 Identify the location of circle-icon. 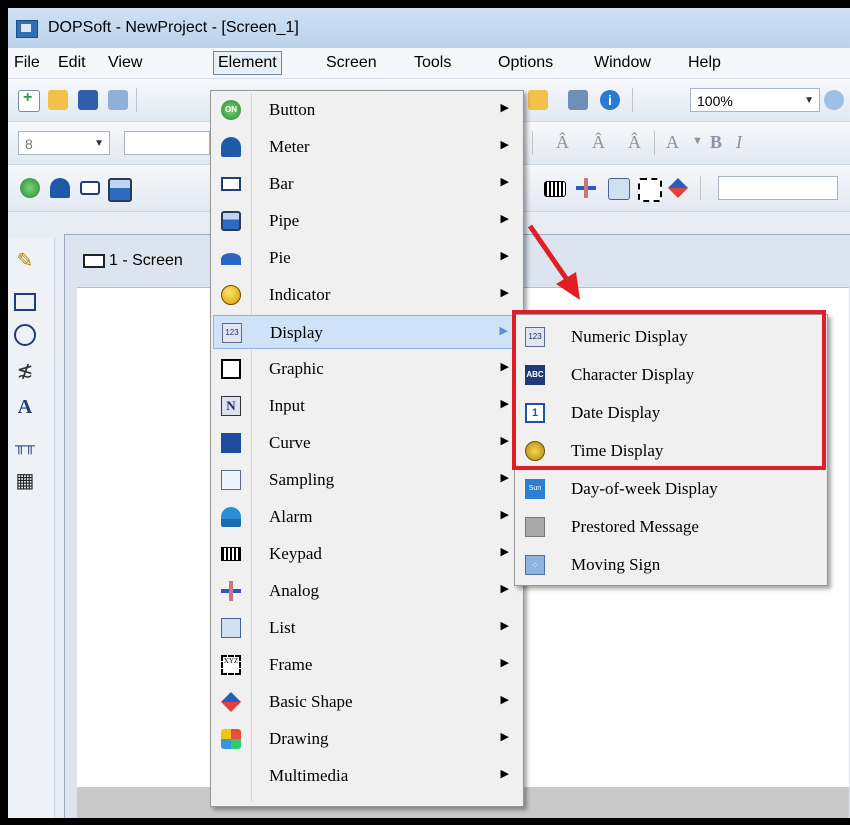
(25, 335).